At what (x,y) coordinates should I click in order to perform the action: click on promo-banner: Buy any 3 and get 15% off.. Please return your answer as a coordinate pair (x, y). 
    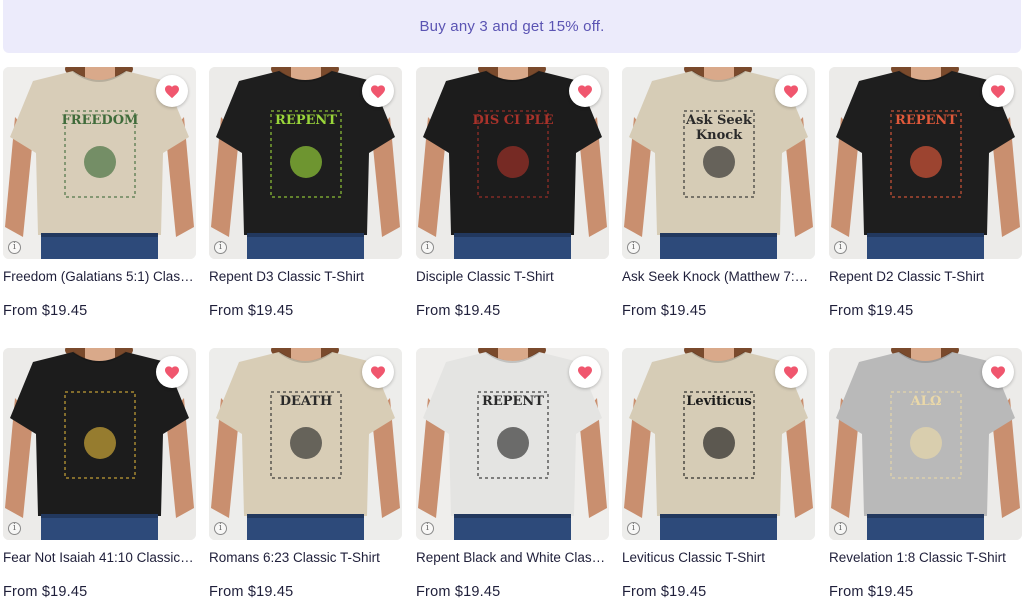
    Looking at the image, I should click on (512, 26).